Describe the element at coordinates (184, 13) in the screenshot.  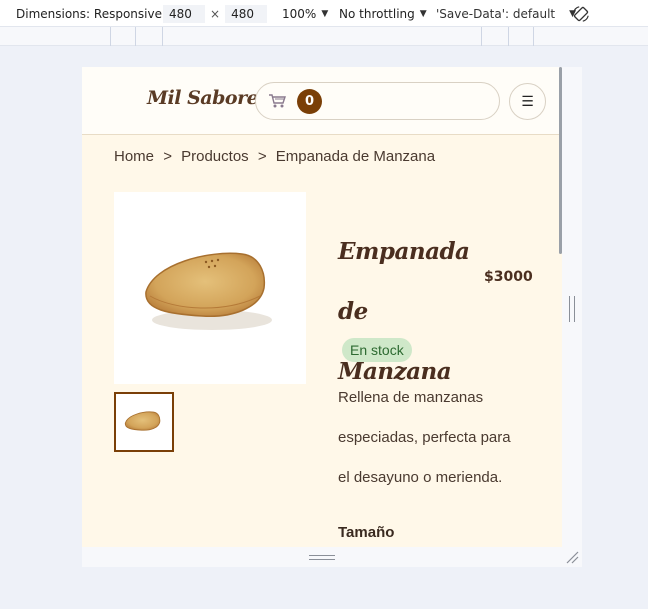
I see `width-input: 480` at that location.